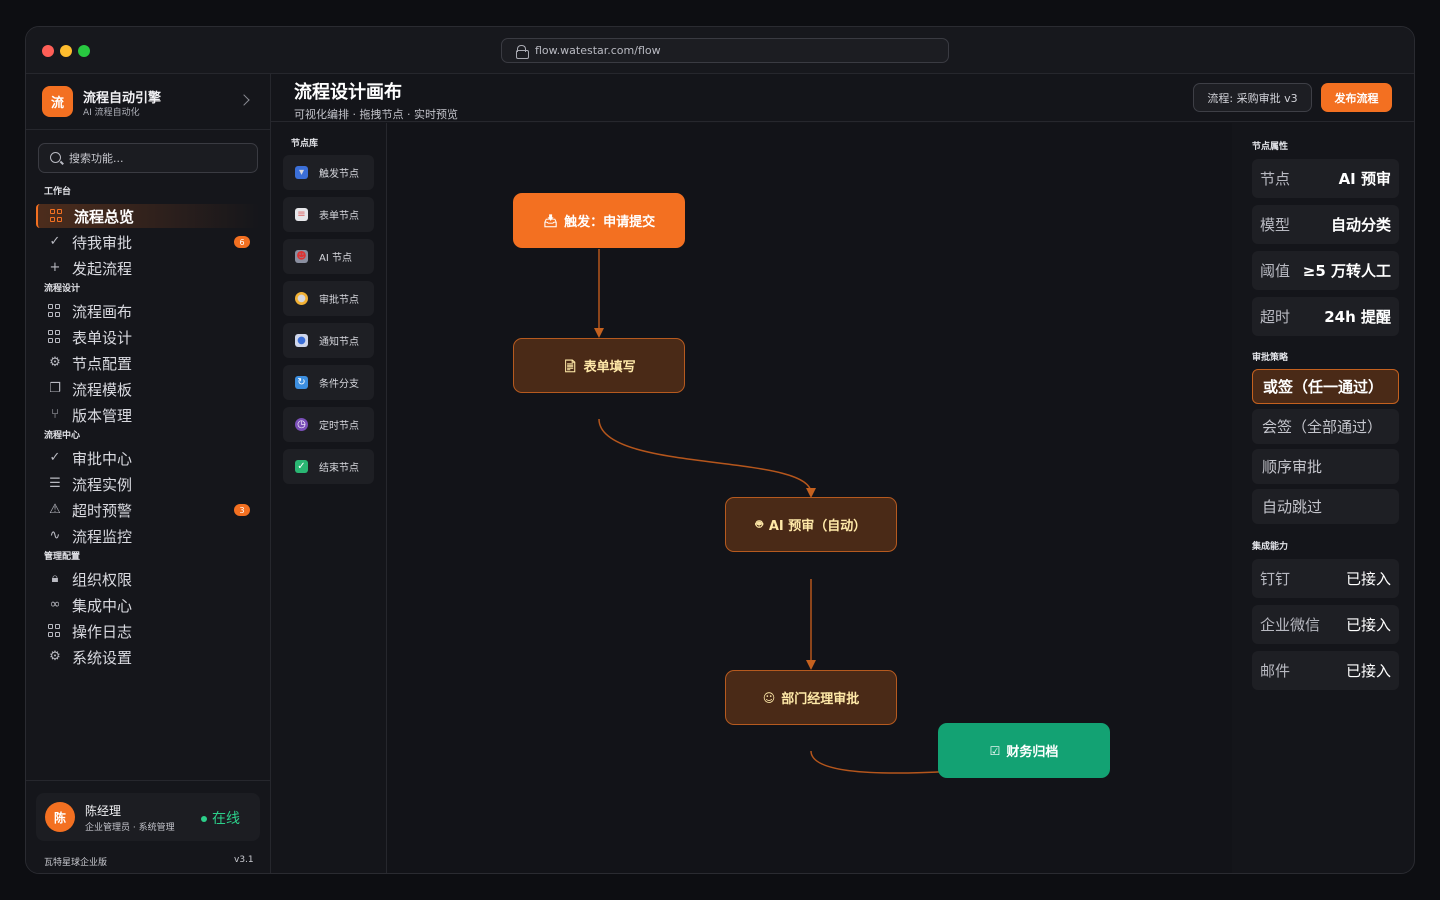  What do you see at coordinates (1252, 97) in the screenshot?
I see `flow-version-selector: 流程: 采购审批 v3` at bounding box center [1252, 97].